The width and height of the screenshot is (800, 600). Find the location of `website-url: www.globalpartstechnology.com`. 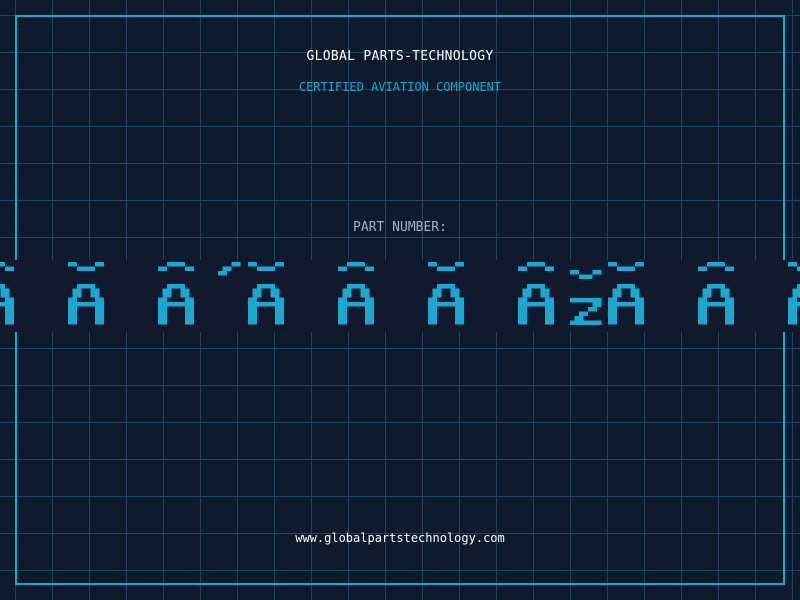

website-url: www.globalpartstechnology.com is located at coordinates (400, 538).